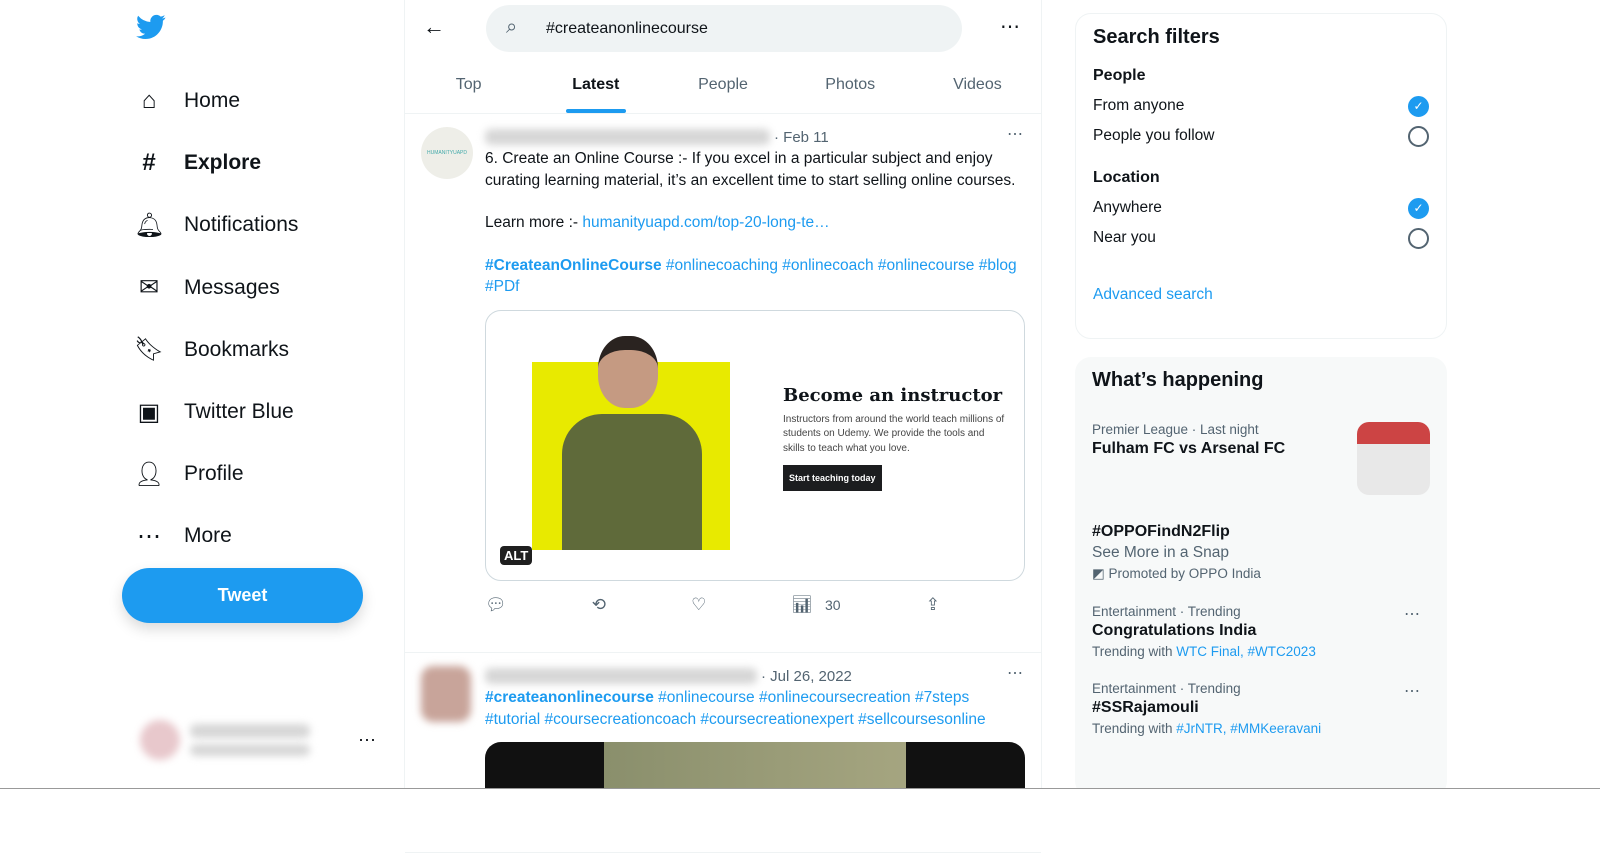 The height and width of the screenshot is (853, 1600). What do you see at coordinates (1134, 651) in the screenshot?
I see `trending-with-label: Trending with` at bounding box center [1134, 651].